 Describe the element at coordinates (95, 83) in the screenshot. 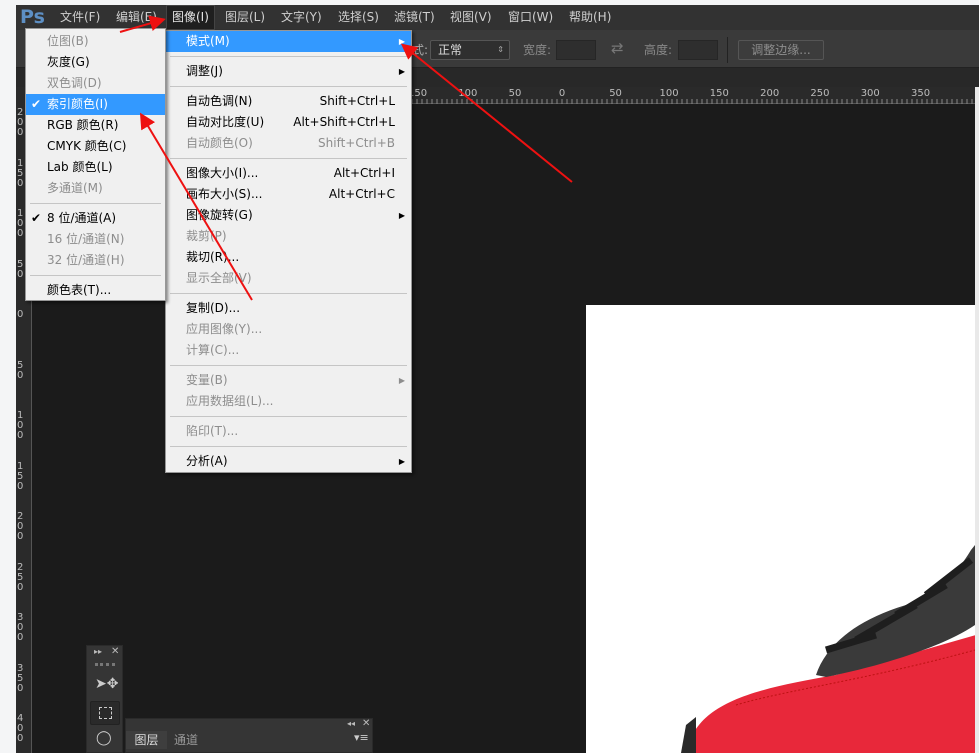

I see `menu-item: 双色调(D)` at that location.